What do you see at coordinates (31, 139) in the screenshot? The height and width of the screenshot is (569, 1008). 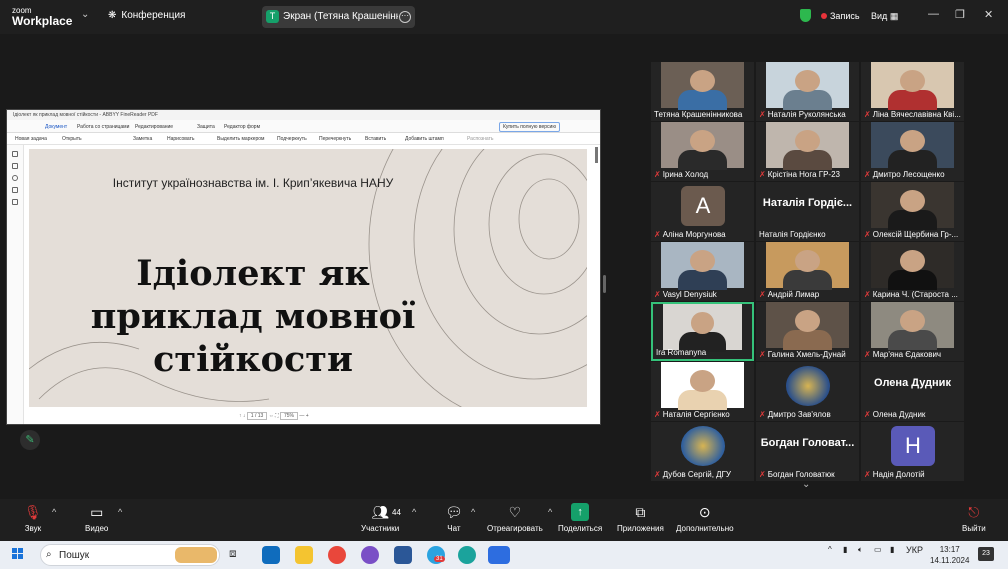 I see `tool-new-task: Новая задача` at bounding box center [31, 139].